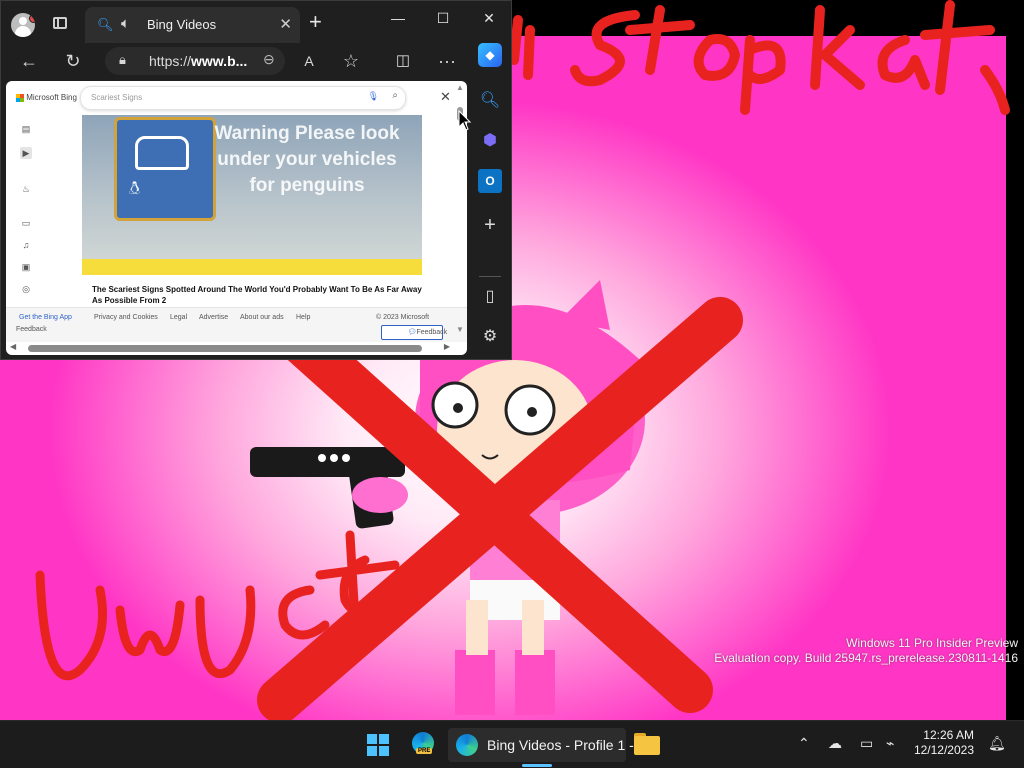 Image resolution: width=1024 pixels, height=768 pixels. What do you see at coordinates (447, 346) in the screenshot?
I see `scroll-right-arrow-icon: ▶` at bounding box center [447, 346].